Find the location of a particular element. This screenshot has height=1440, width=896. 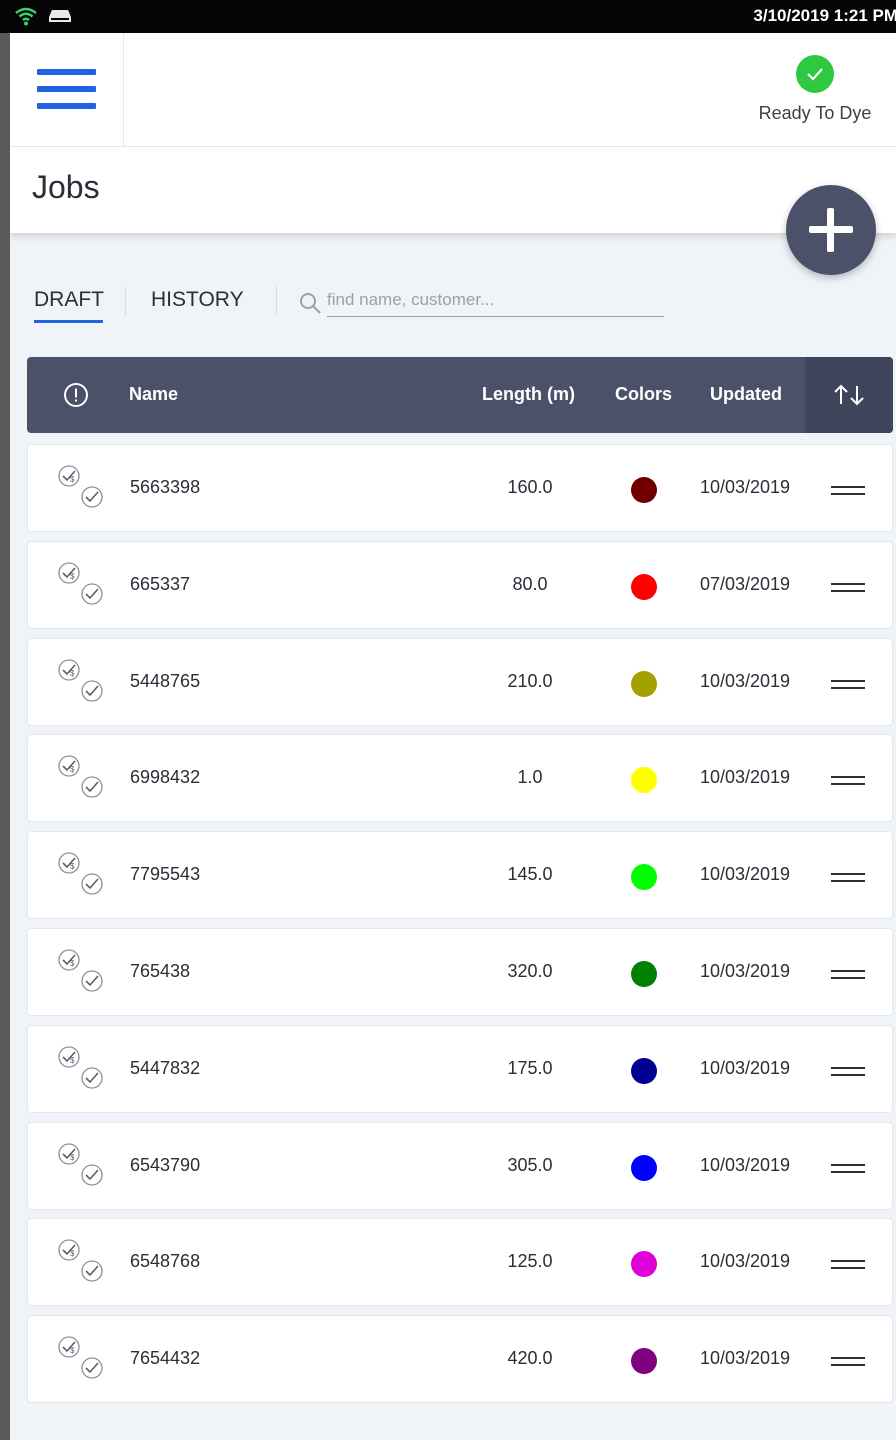

table-row: $665337 80.0 07/03/2019 is located at coordinates (460, 584).